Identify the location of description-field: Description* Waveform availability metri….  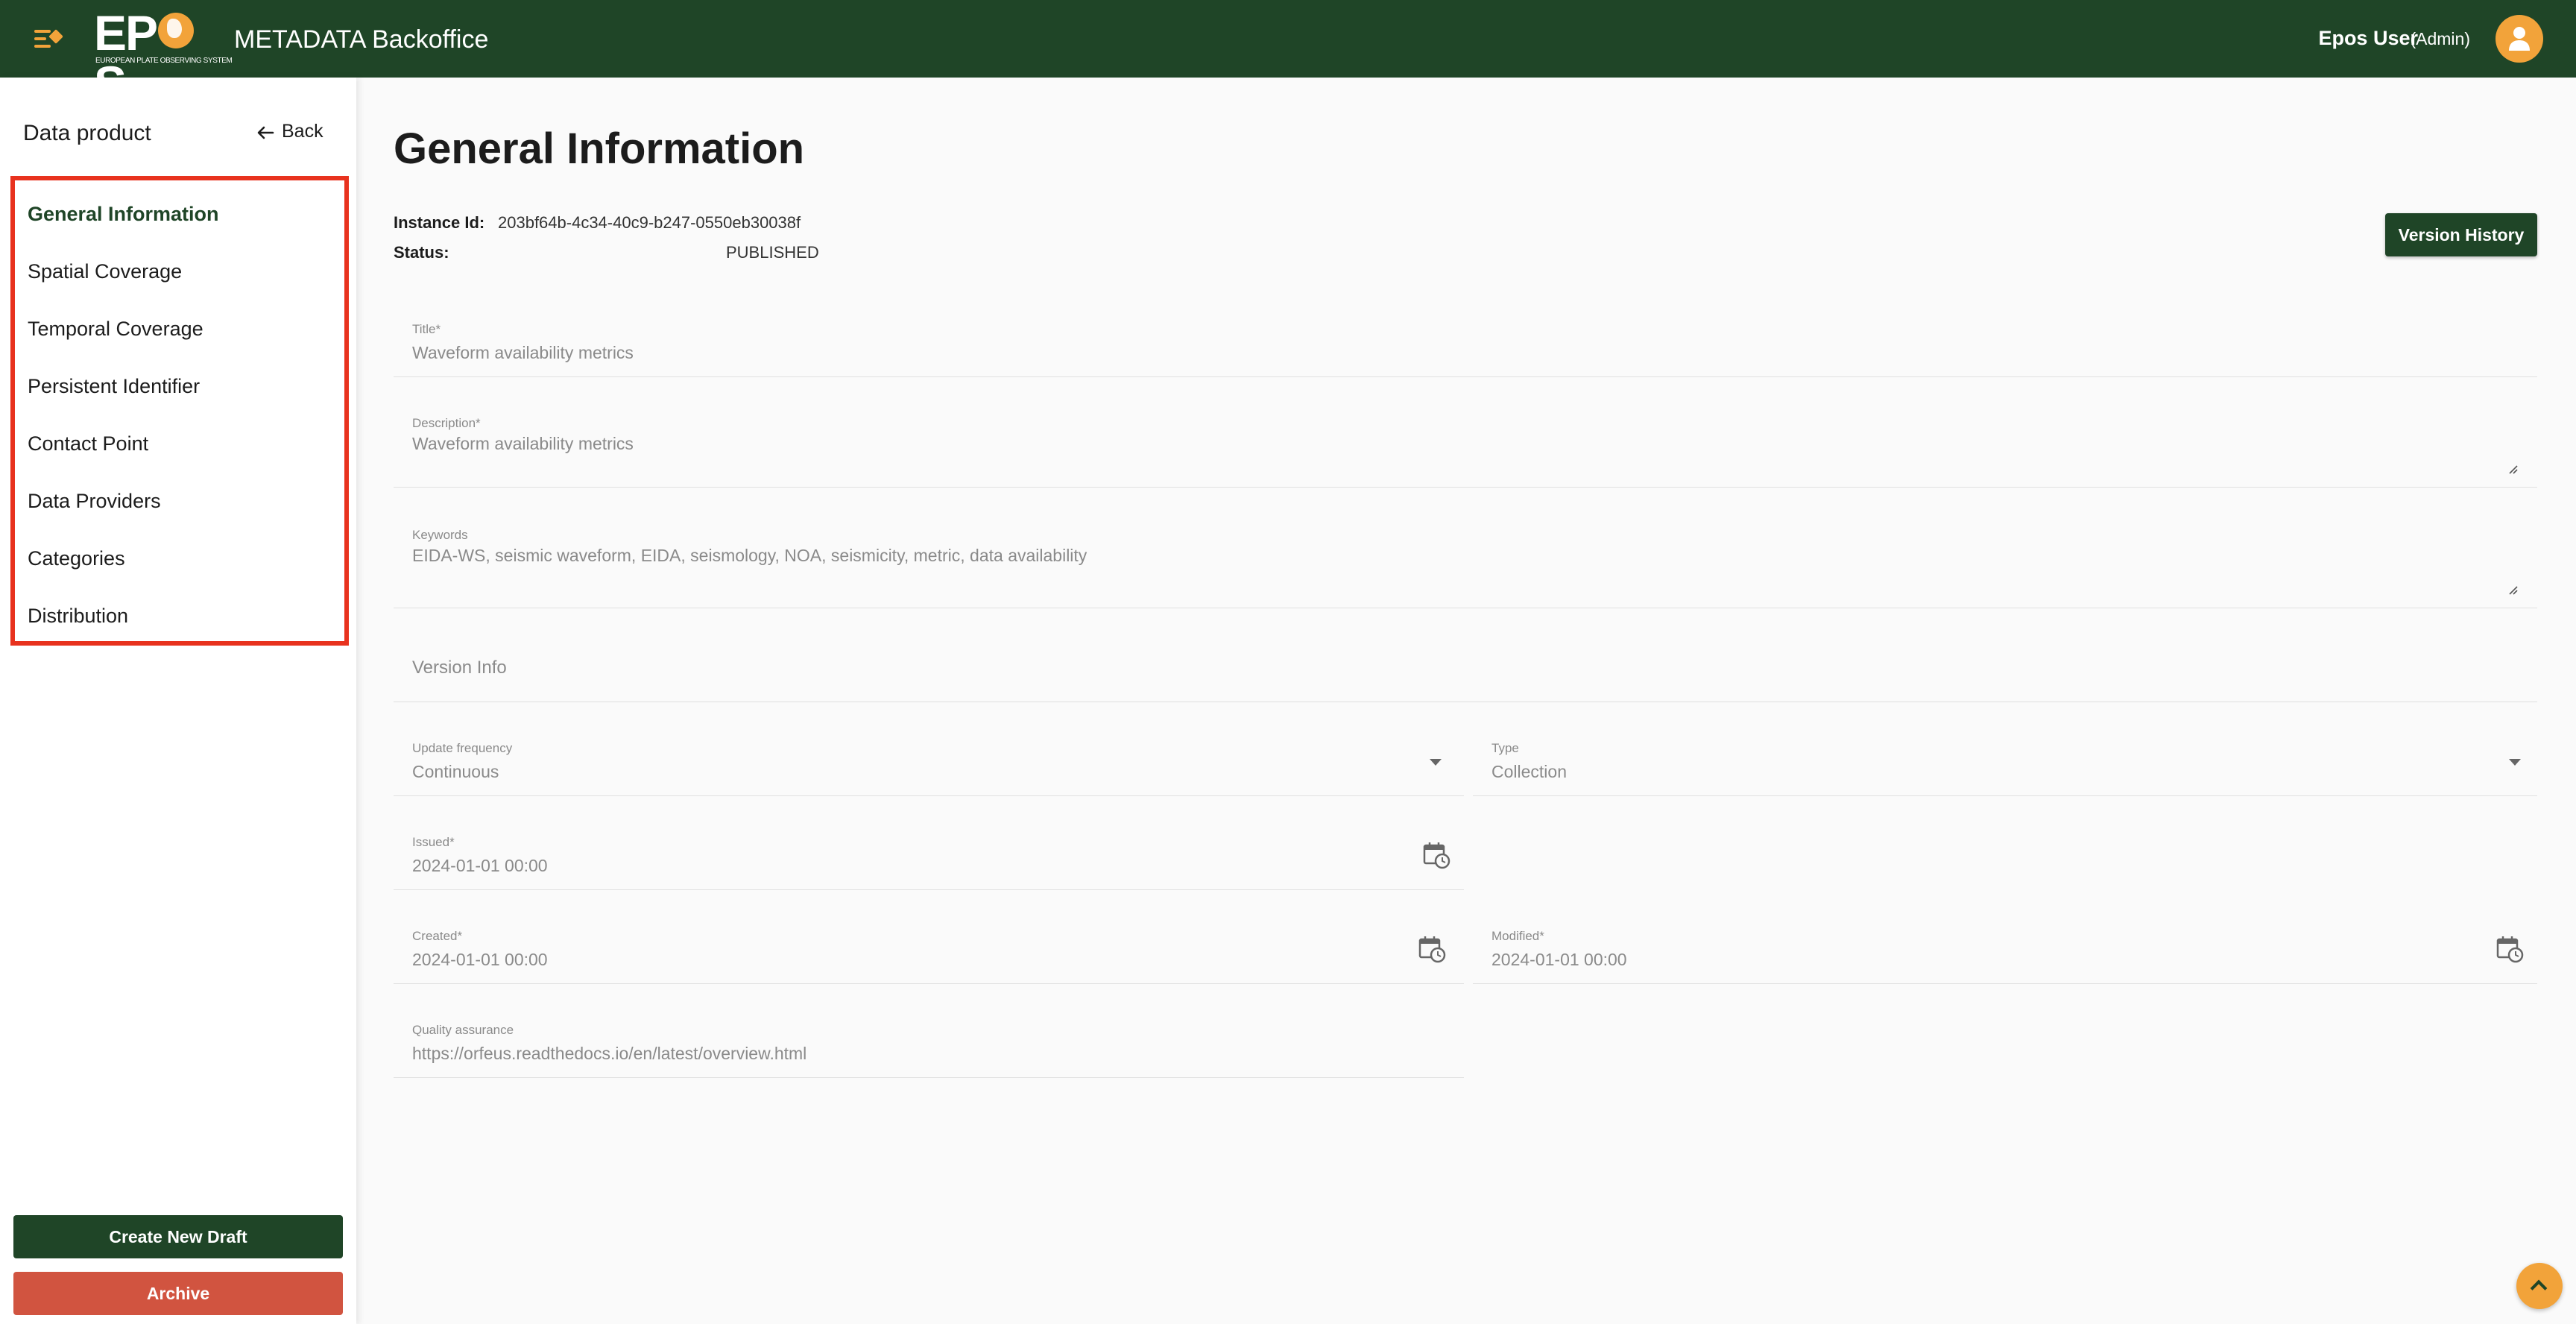
(1466, 449).